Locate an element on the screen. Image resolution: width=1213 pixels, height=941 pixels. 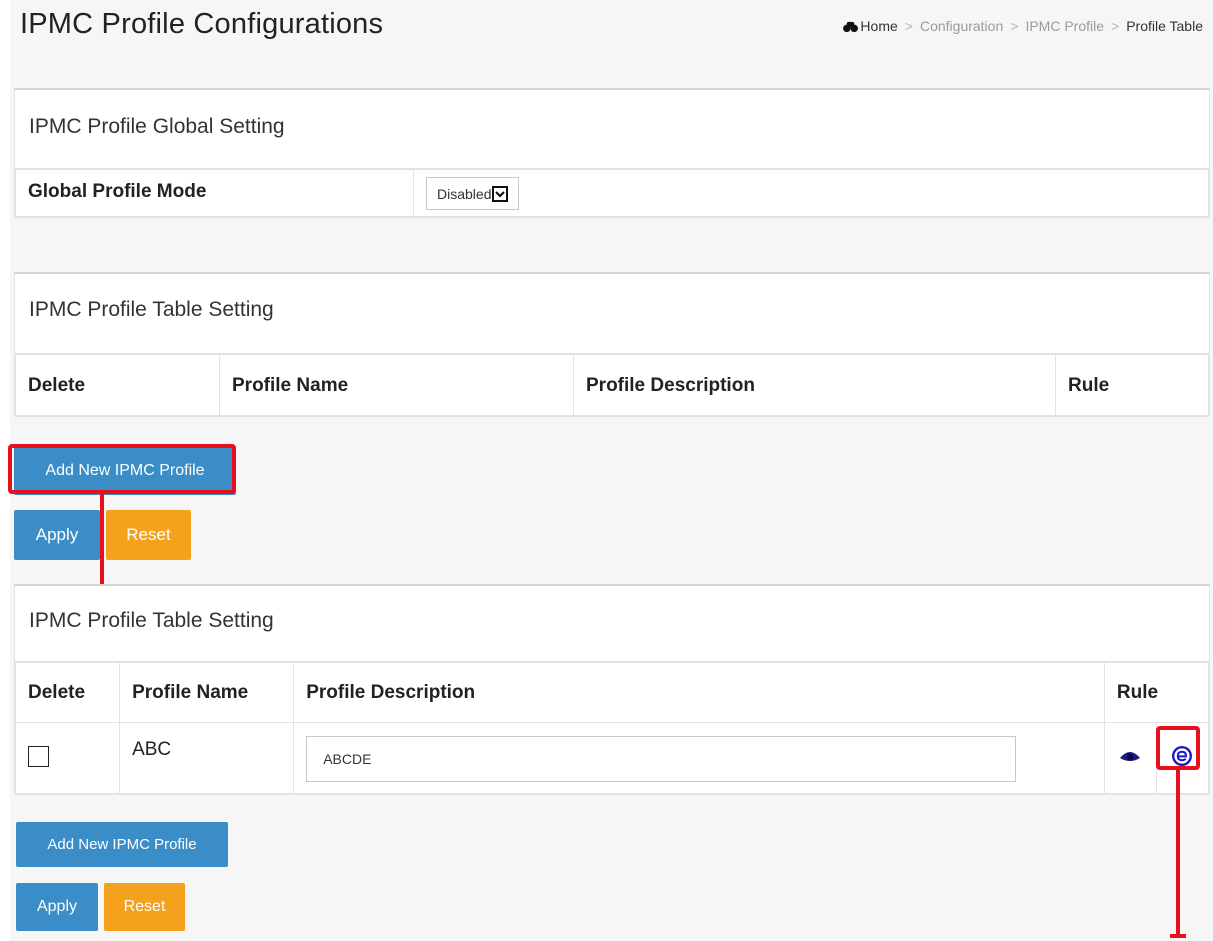
profile-description-cell: ABCDE is located at coordinates (699, 758).